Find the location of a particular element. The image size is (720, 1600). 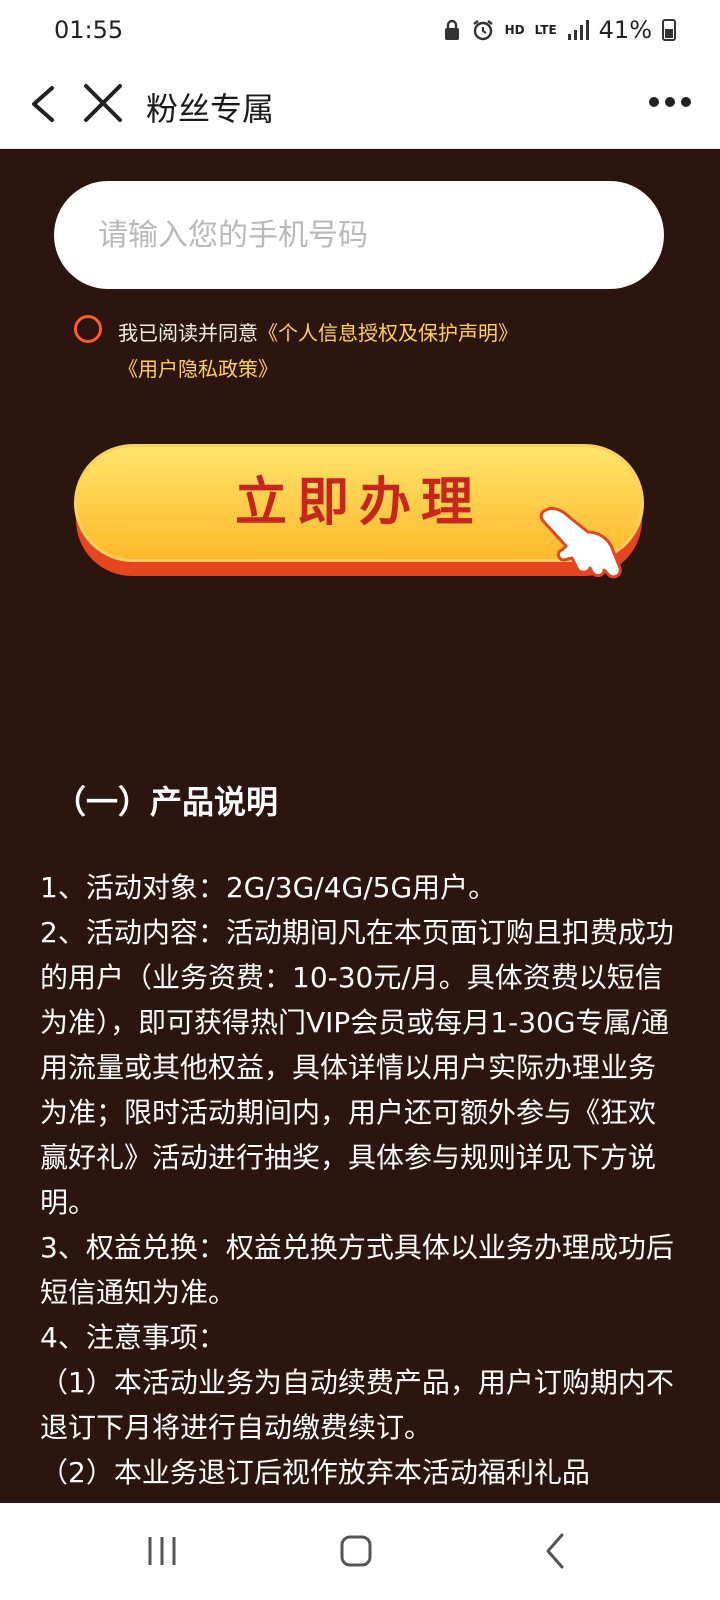

back-nav-icon is located at coordinates (556, 1551).